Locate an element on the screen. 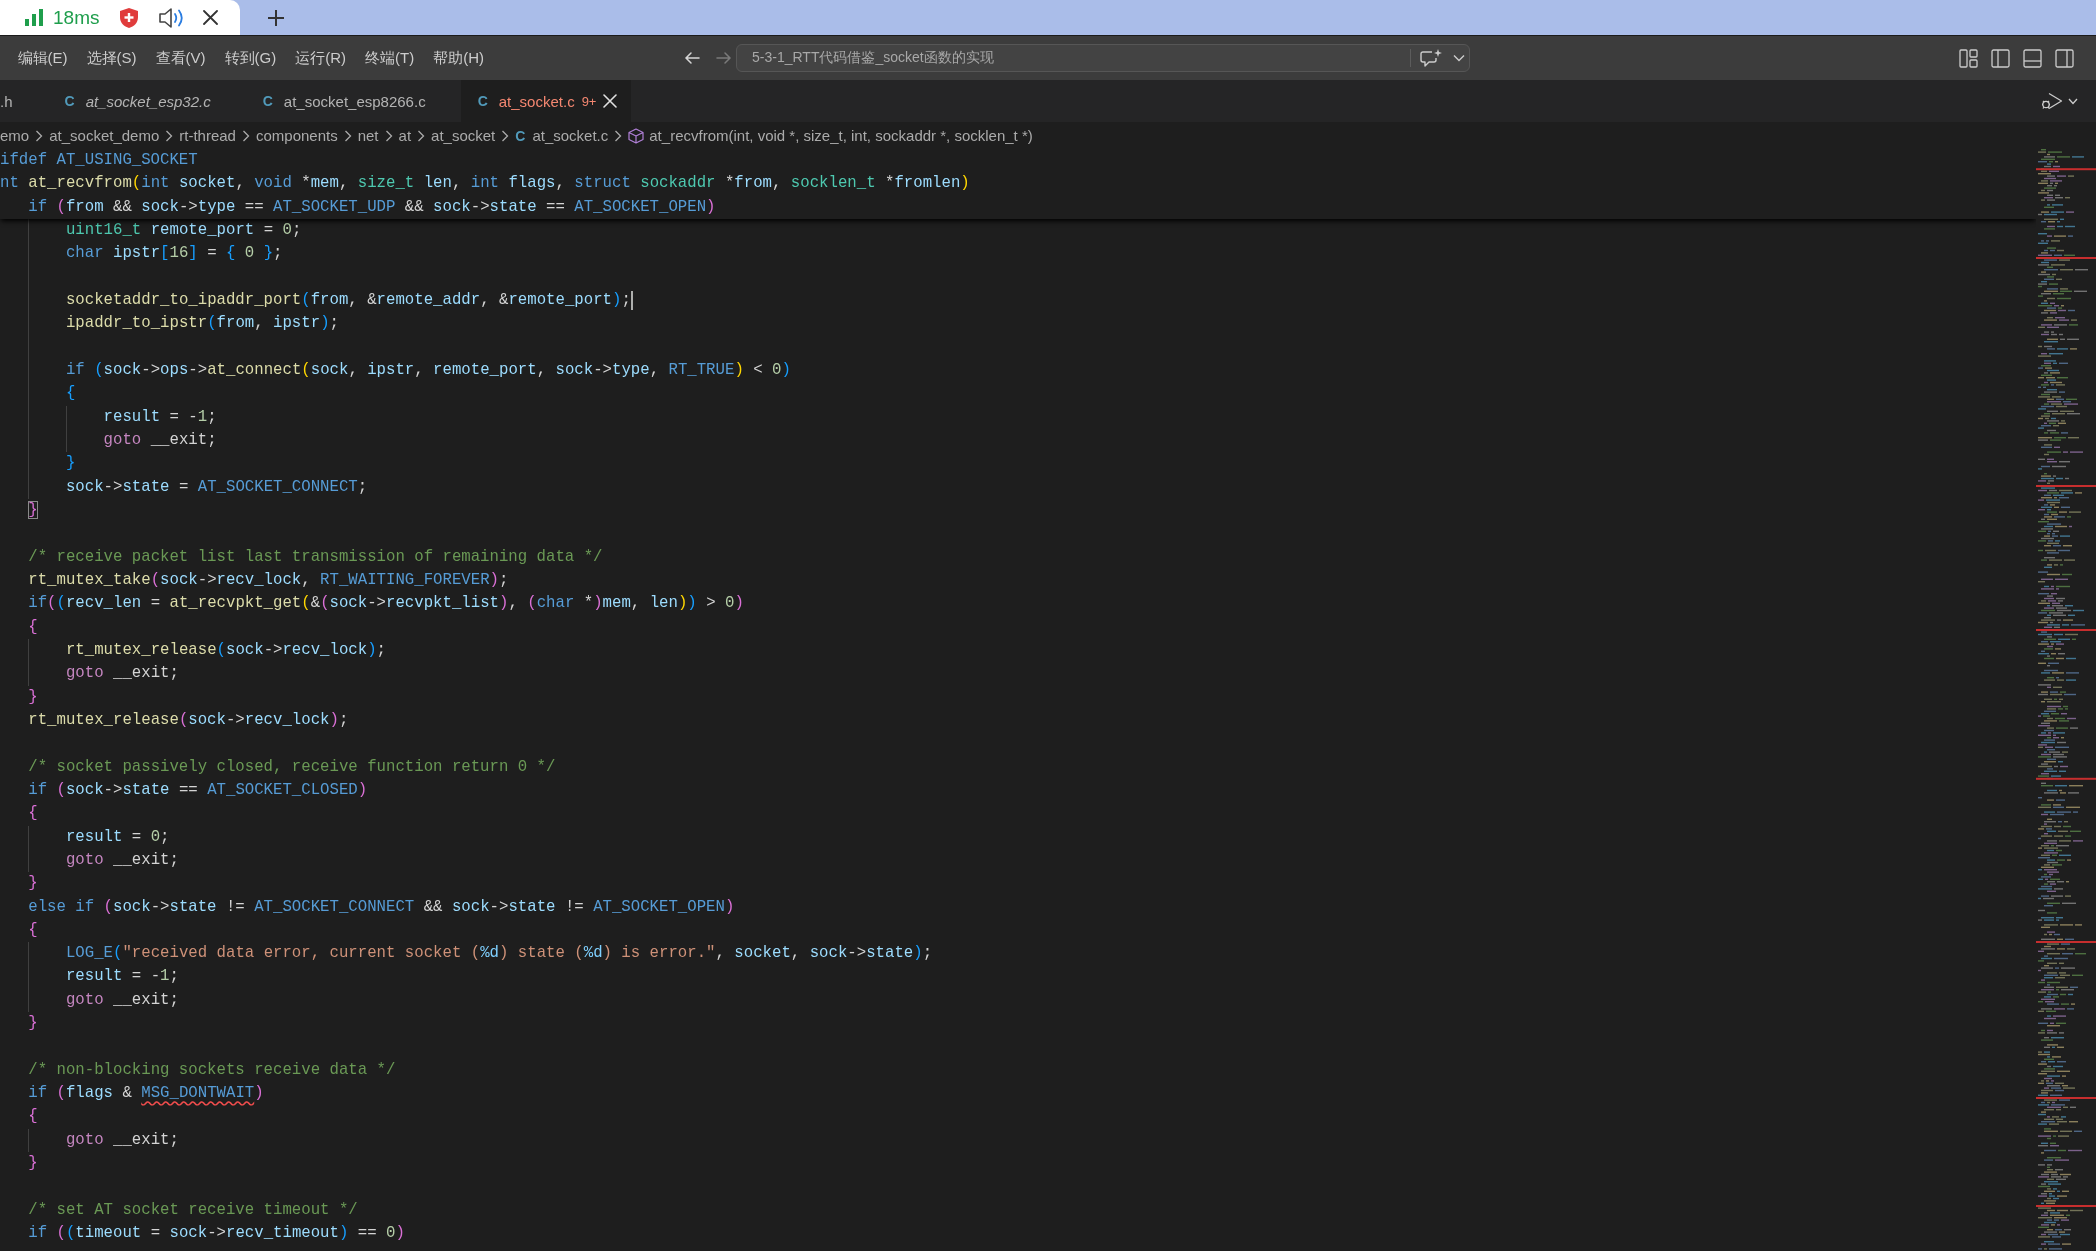 The width and height of the screenshot is (2096, 1251). code-line: /* set AT socket receive timeout */ is located at coordinates (193, 1210).